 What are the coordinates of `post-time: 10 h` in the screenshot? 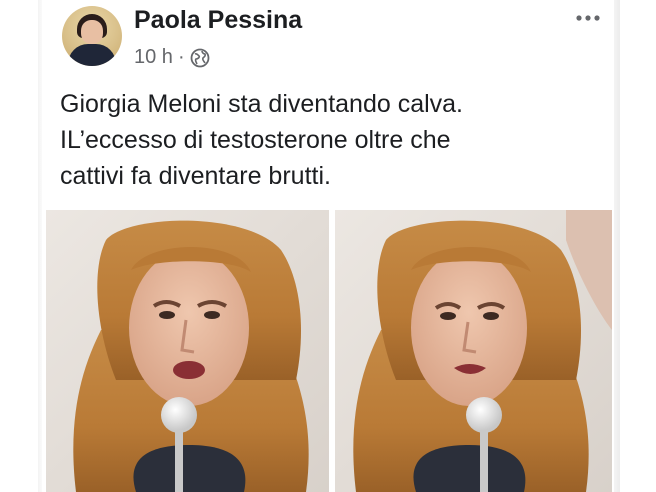 It's located at (153, 57).